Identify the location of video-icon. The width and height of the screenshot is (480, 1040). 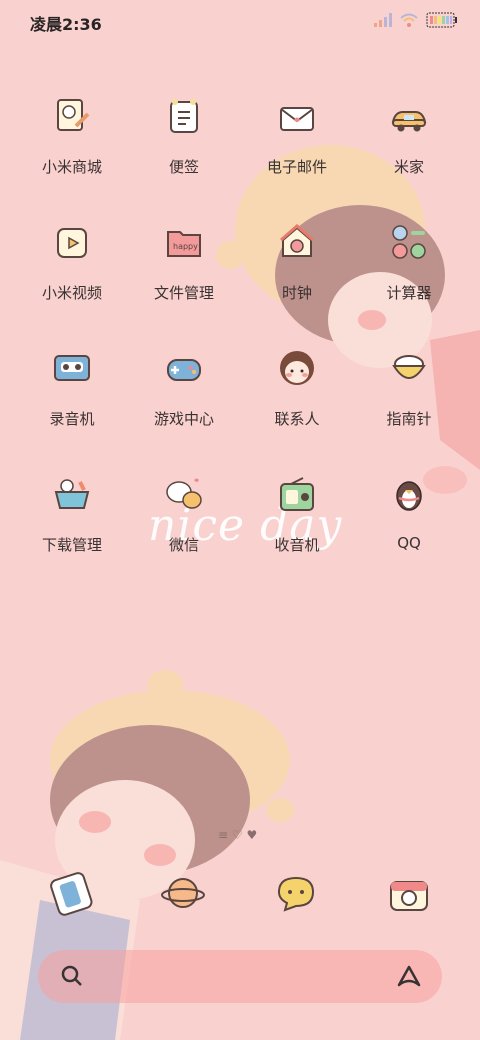
(72, 243).